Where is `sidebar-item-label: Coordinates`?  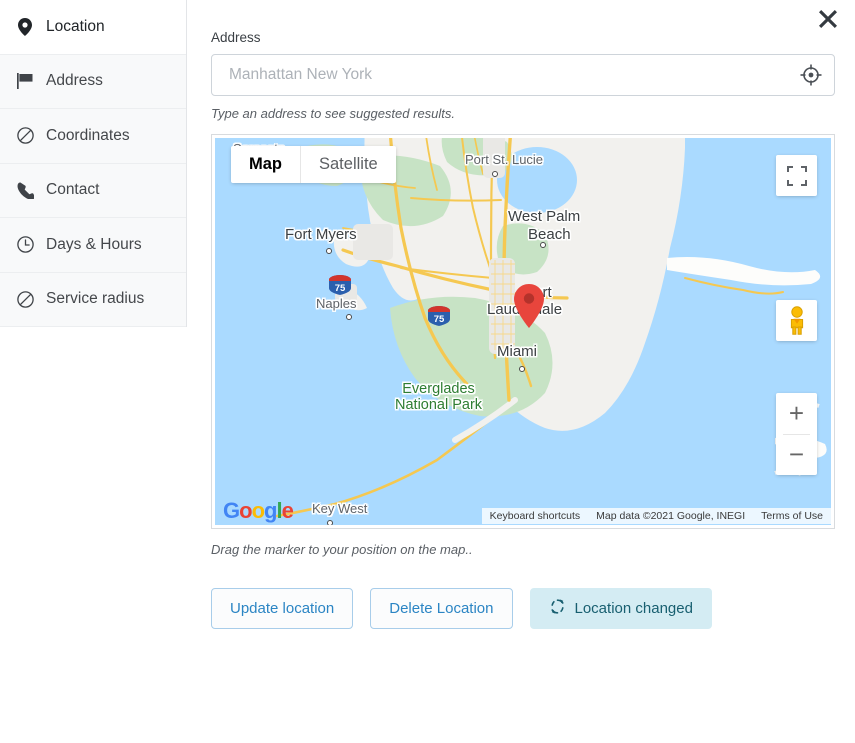
sidebar-item-label: Coordinates is located at coordinates (88, 135).